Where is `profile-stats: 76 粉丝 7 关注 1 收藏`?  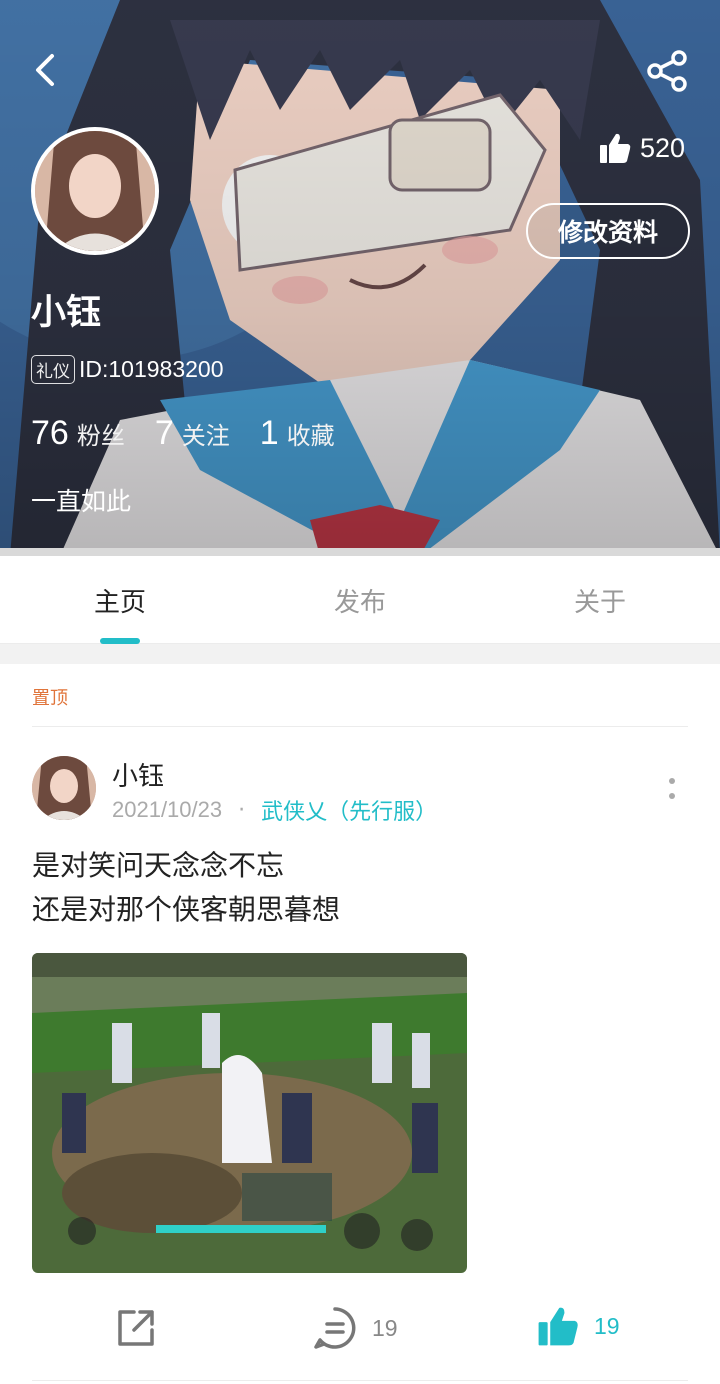
profile-stats: 76 粉丝 7 关注 1 收藏 is located at coordinates (198, 433).